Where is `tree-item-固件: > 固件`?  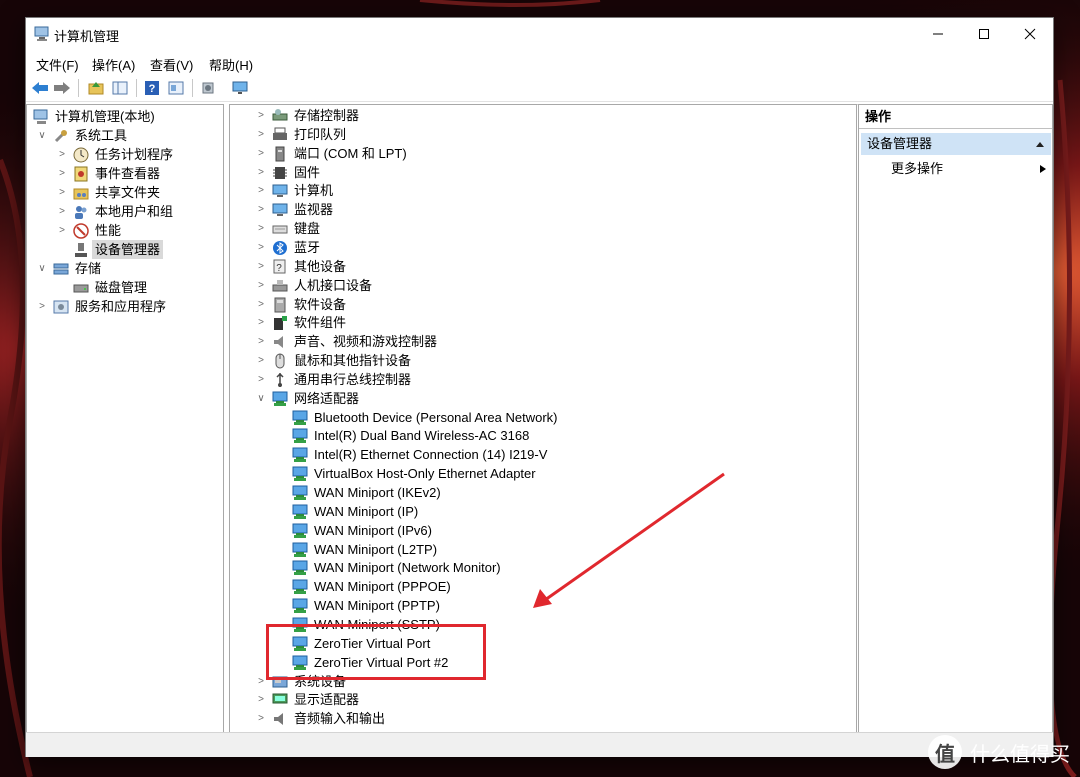
tree-item-固件: > 固件 is located at coordinates (554, 172).